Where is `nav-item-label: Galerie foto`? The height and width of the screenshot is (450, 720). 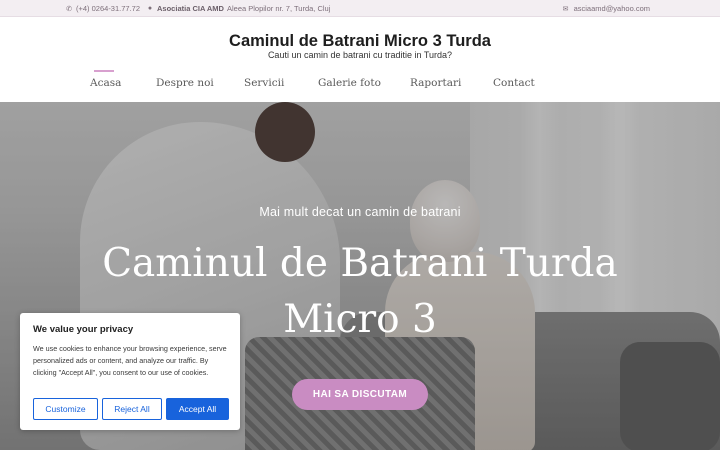
nav-item-label: Galerie foto is located at coordinates (349, 83).